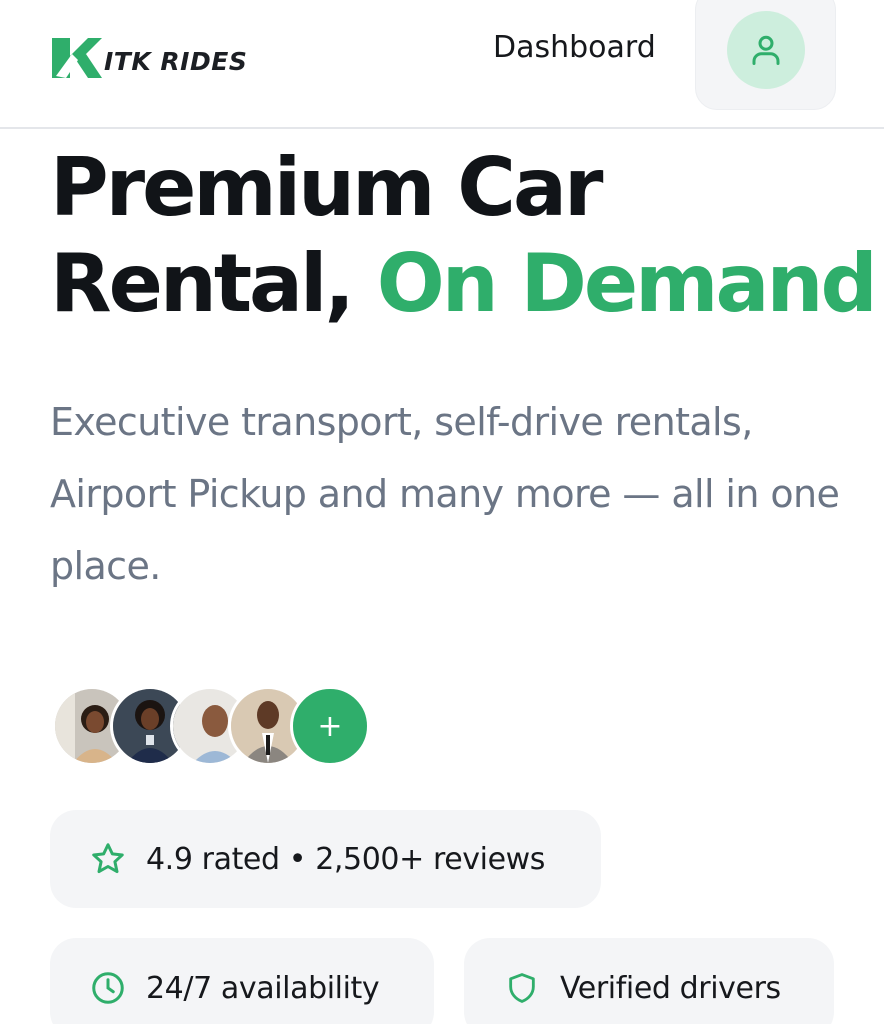  Describe the element at coordinates (670, 988) in the screenshot. I see `verified-drivers-text: Verified drivers` at that location.